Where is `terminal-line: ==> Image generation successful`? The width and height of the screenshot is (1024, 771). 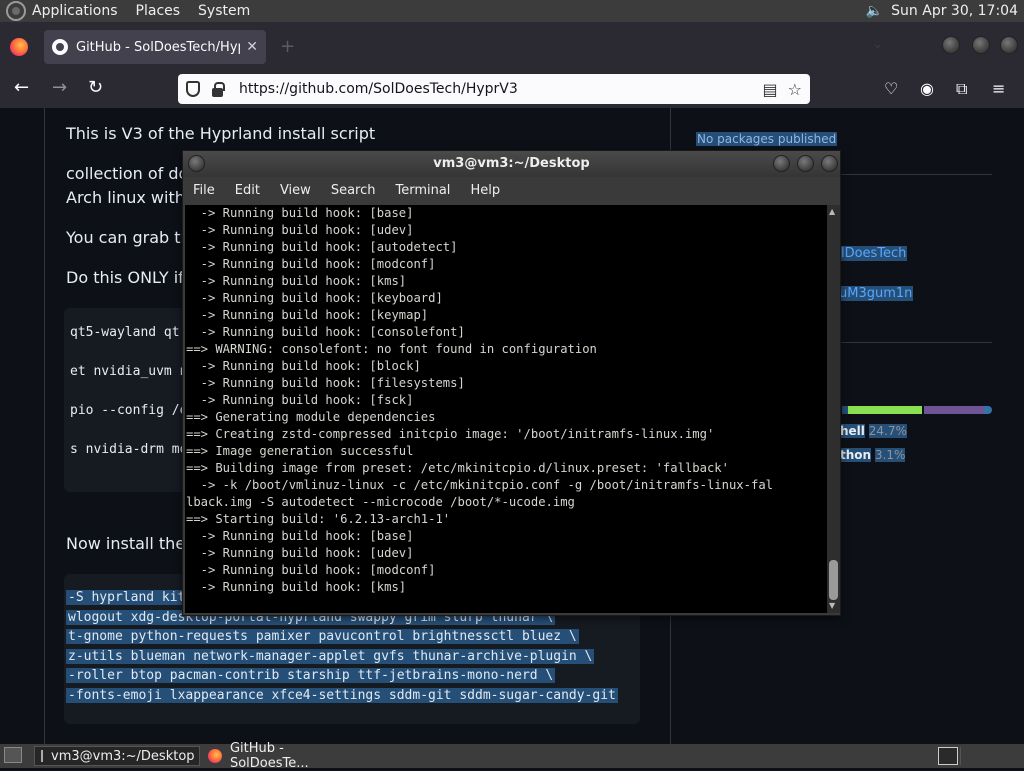
terminal-line: ==> Image generation successful is located at coordinates (300, 451).